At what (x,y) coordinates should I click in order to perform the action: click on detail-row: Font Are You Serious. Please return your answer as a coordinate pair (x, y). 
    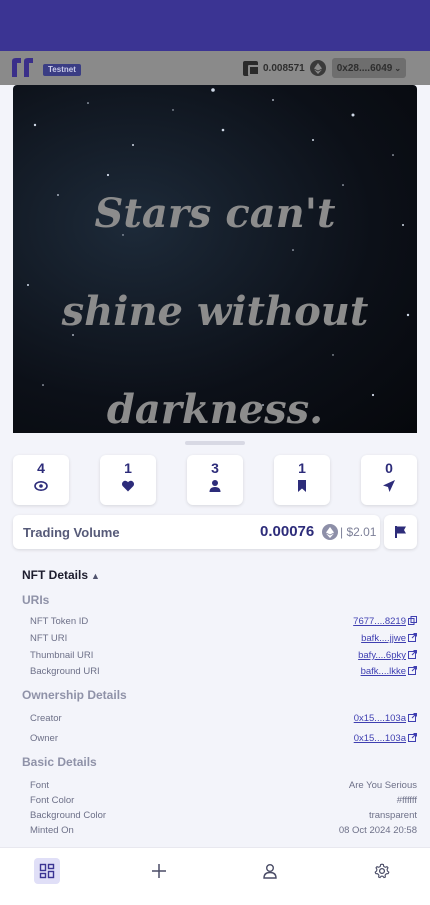
    Looking at the image, I should click on (223, 787).